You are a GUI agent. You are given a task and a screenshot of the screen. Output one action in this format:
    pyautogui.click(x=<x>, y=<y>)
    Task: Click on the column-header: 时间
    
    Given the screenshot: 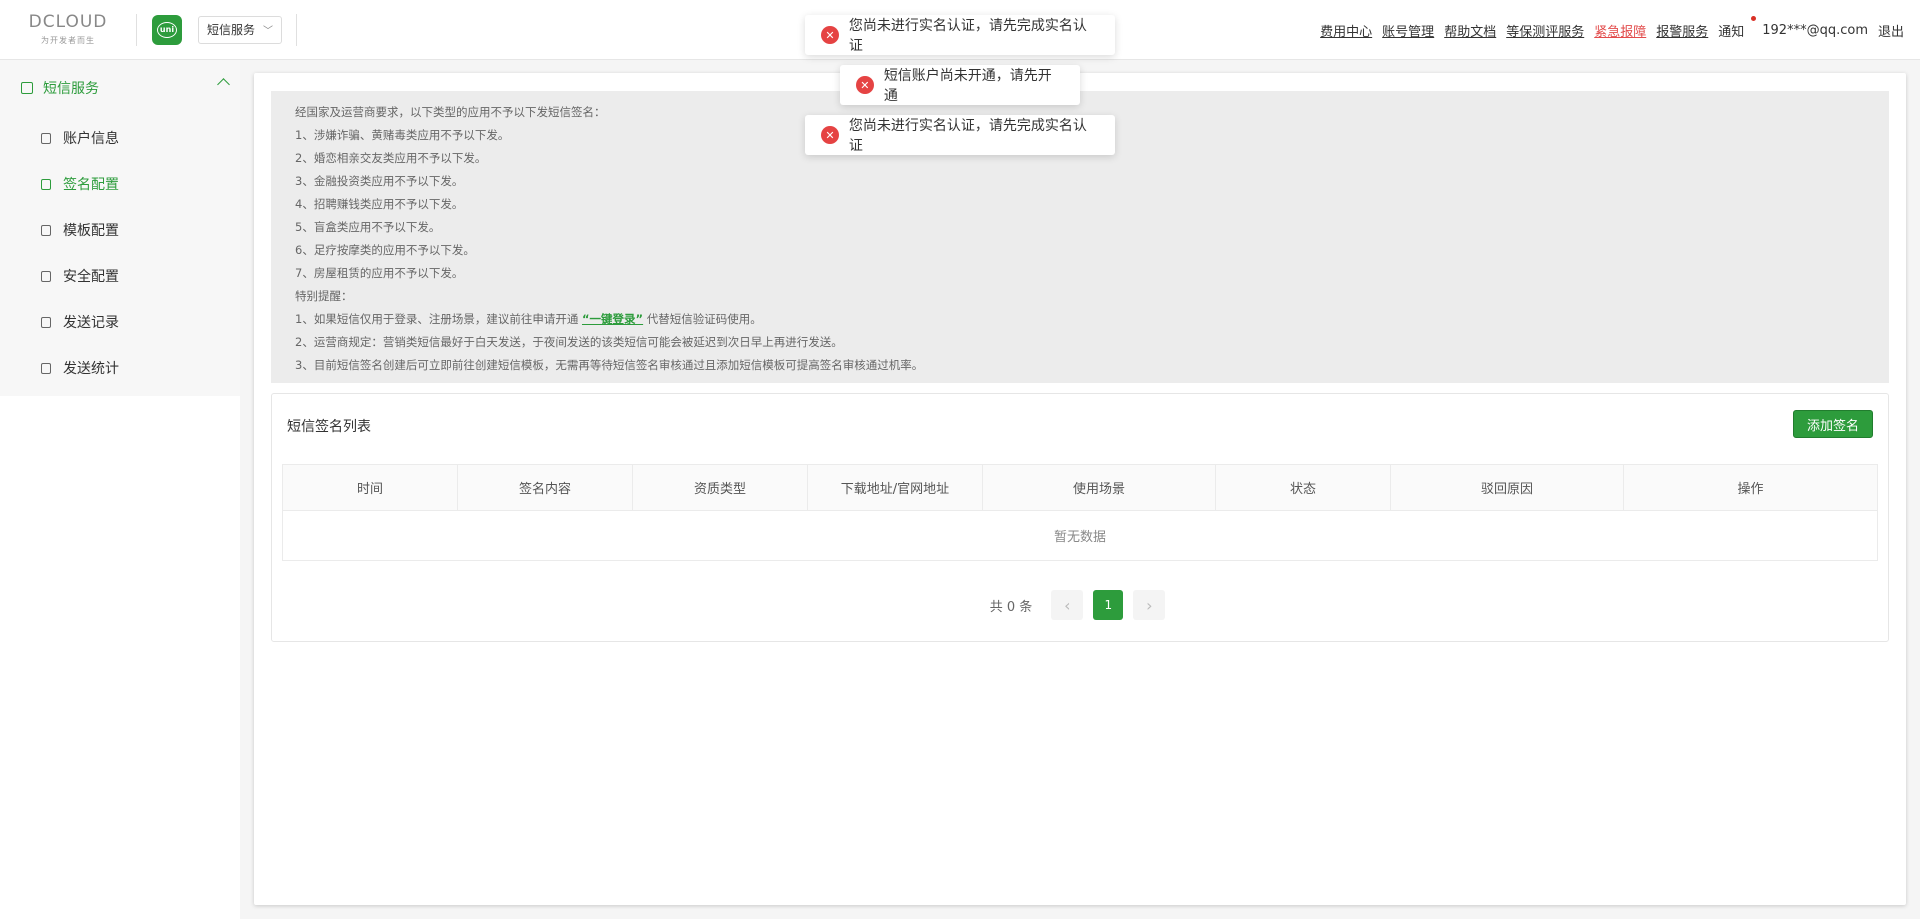 What is the action you would take?
    pyautogui.click(x=370, y=487)
    